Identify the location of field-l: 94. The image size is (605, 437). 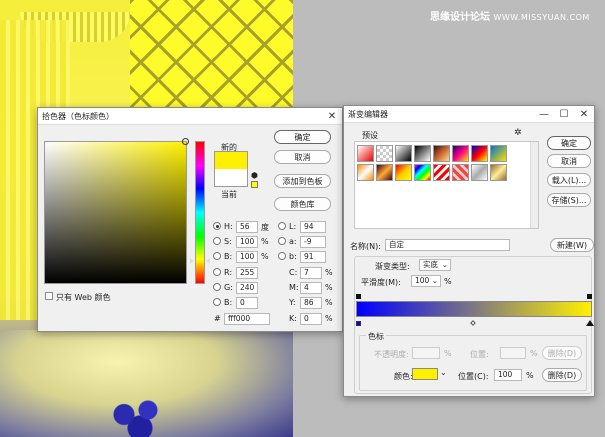
(313, 227).